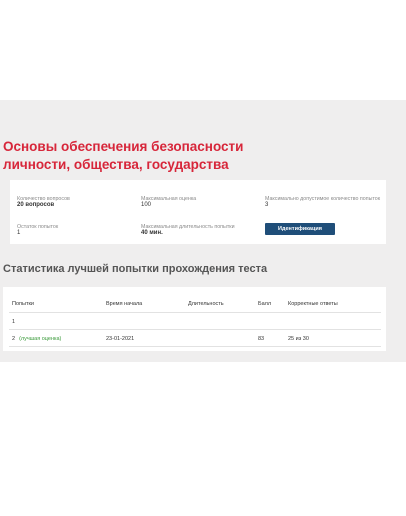 The width and height of the screenshot is (406, 516). Describe the element at coordinates (23, 304) in the screenshot. I see `column-header-attempts: Попытки` at that location.